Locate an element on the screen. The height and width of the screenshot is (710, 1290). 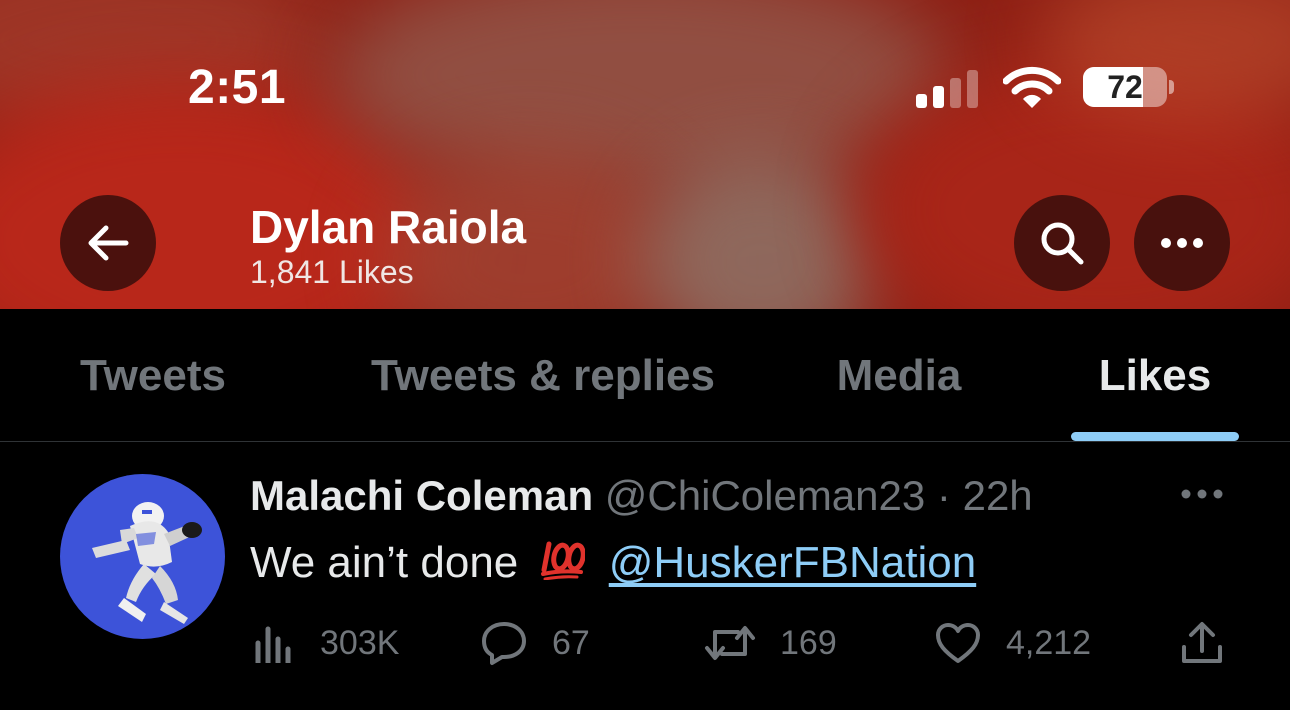
battery-percent: 72 is located at coordinates (1125, 87).